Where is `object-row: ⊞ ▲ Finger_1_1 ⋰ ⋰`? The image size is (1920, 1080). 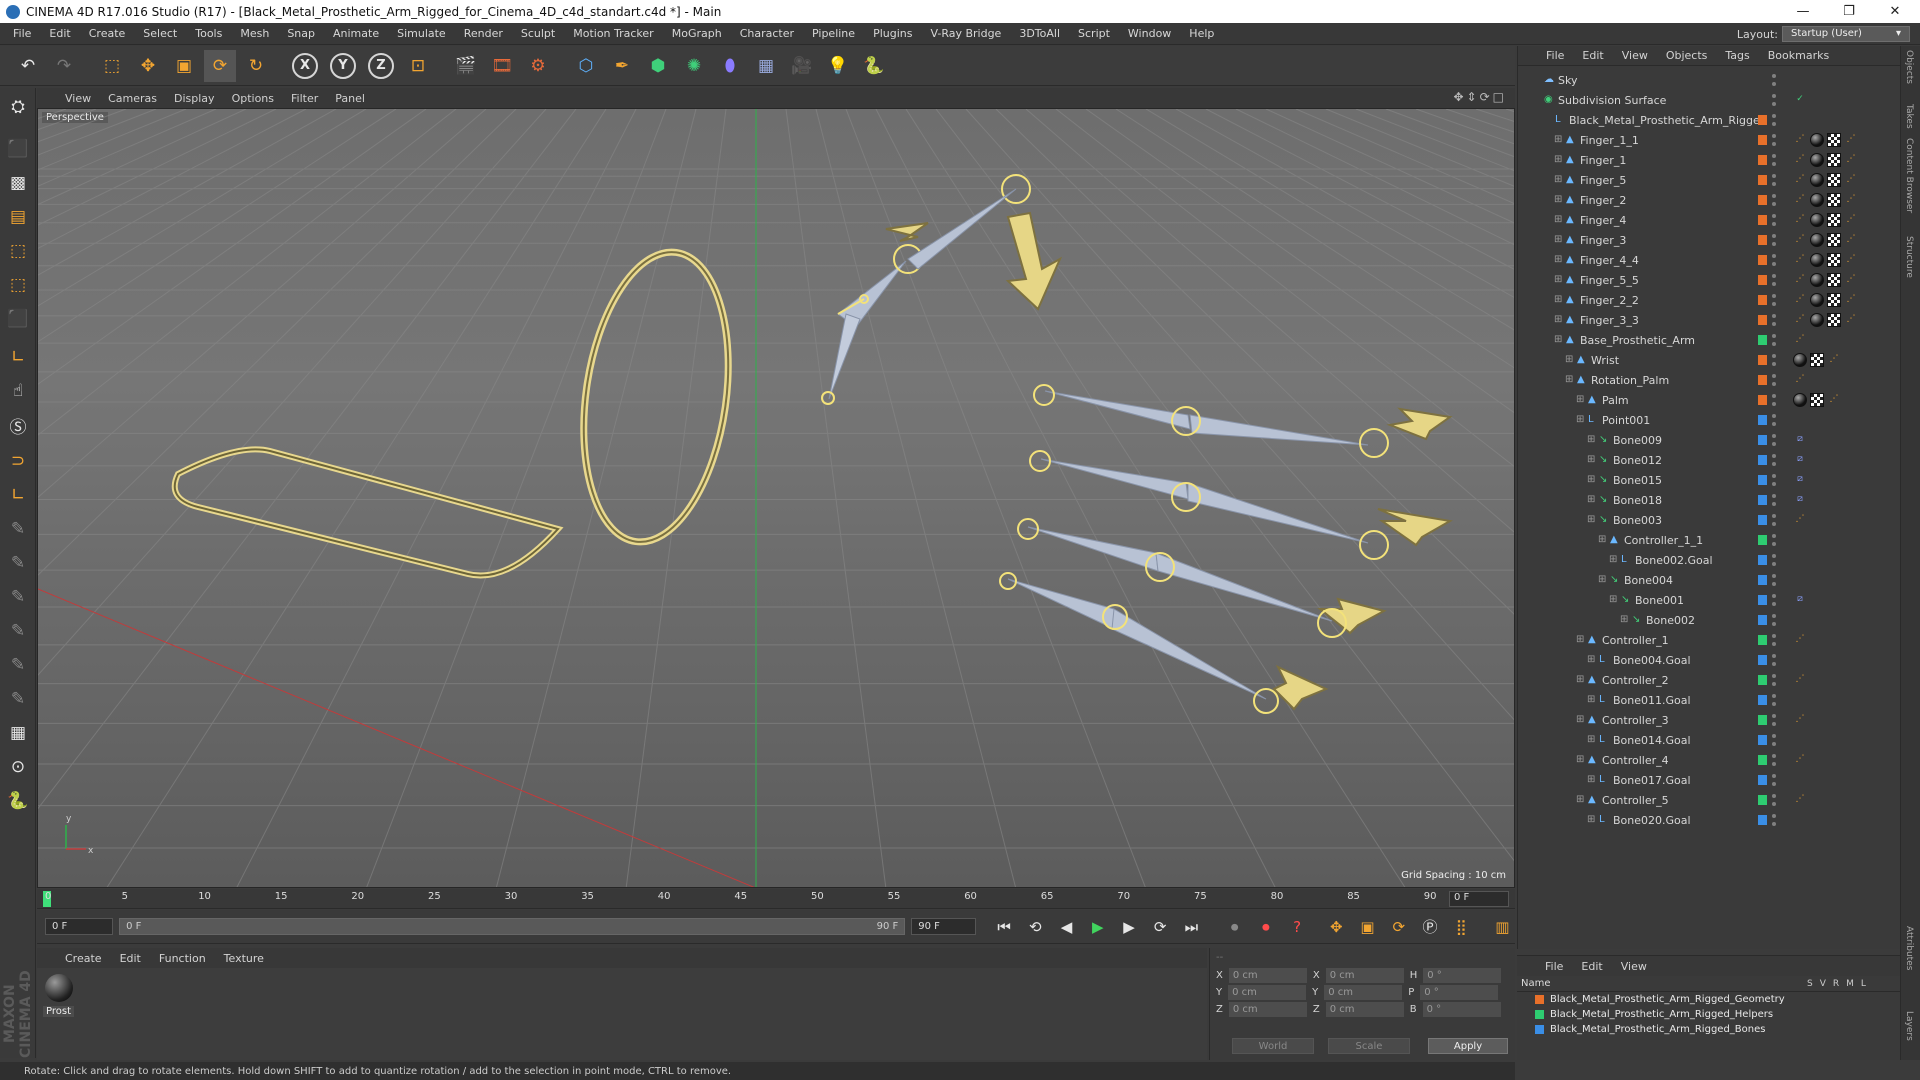 object-row: ⊞ ▲ Finger_1_1 ⋰ ⋰ is located at coordinates (1709, 140).